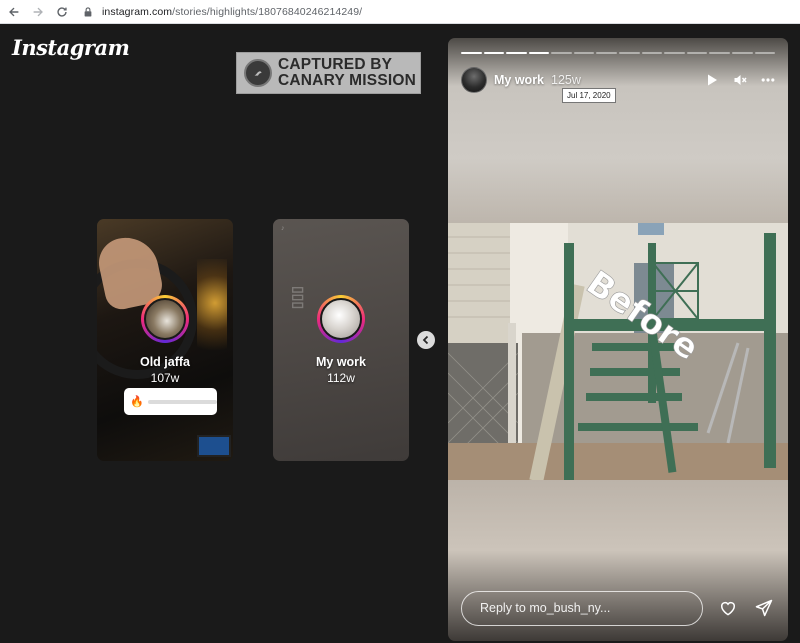 This screenshot has width=800, height=643. I want to click on reload-icon, so click(62, 12).